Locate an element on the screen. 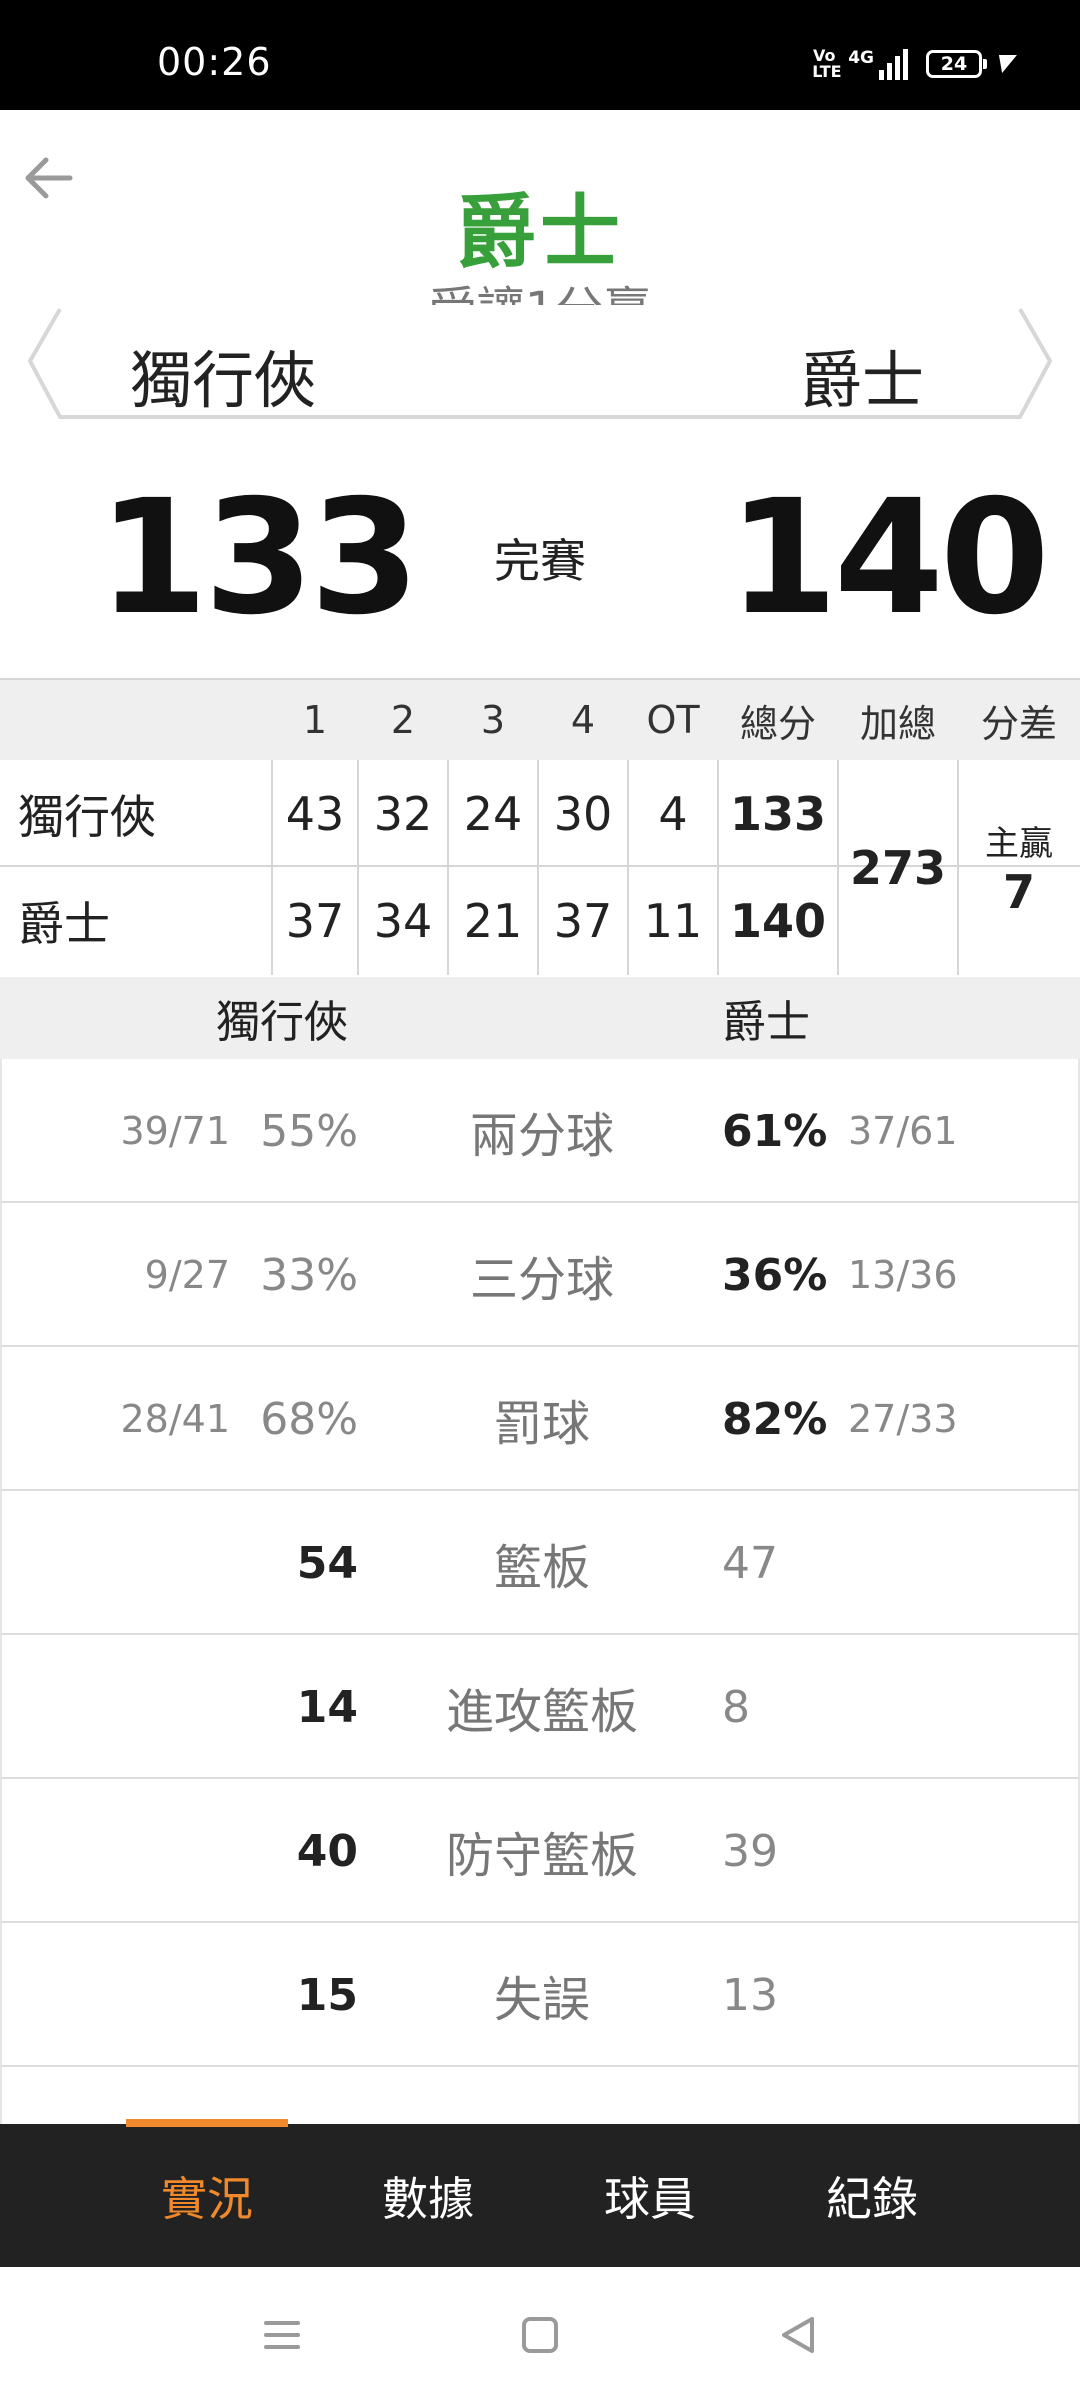 This screenshot has width=1080, height=2400. away-percentage: 55% is located at coordinates (309, 1131).